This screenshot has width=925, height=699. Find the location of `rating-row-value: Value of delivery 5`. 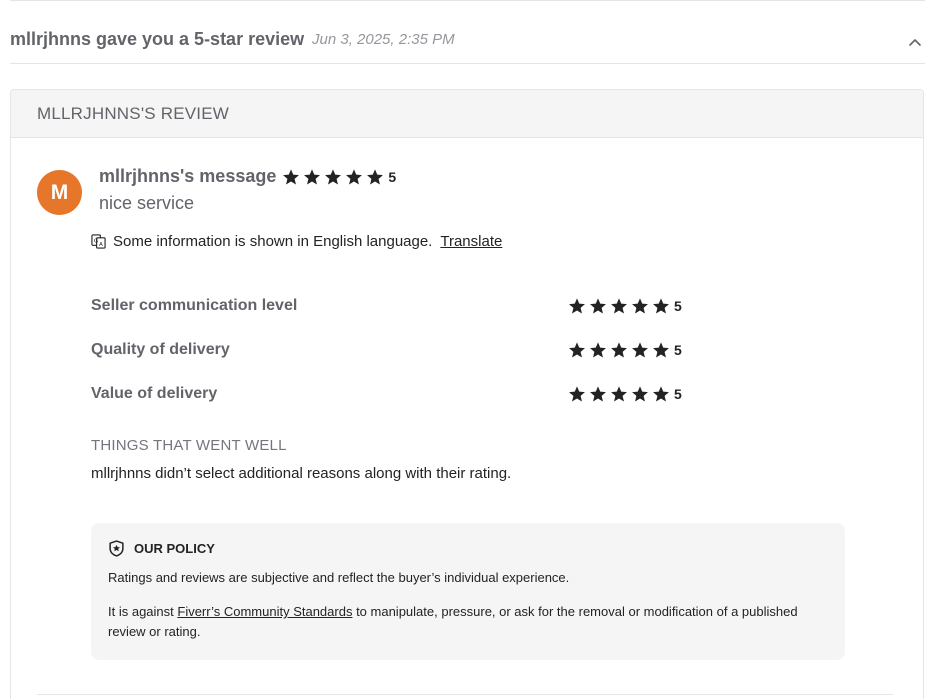

rating-row-value: Value of delivery 5 is located at coordinates (391, 395).